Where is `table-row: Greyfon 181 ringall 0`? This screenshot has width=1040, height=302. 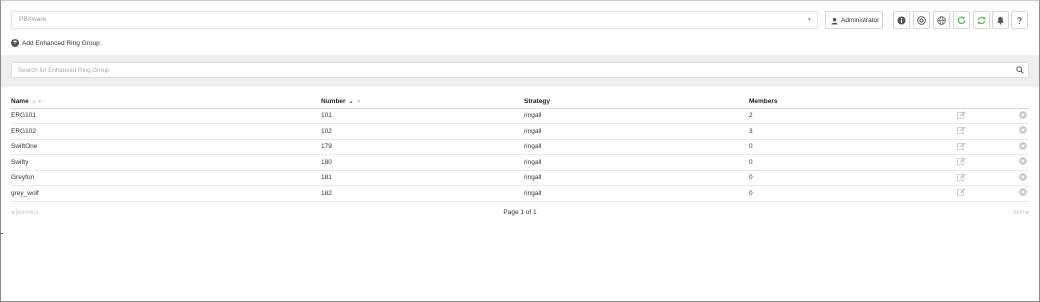 table-row: Greyfon 181 ringall 0 is located at coordinates (520, 178).